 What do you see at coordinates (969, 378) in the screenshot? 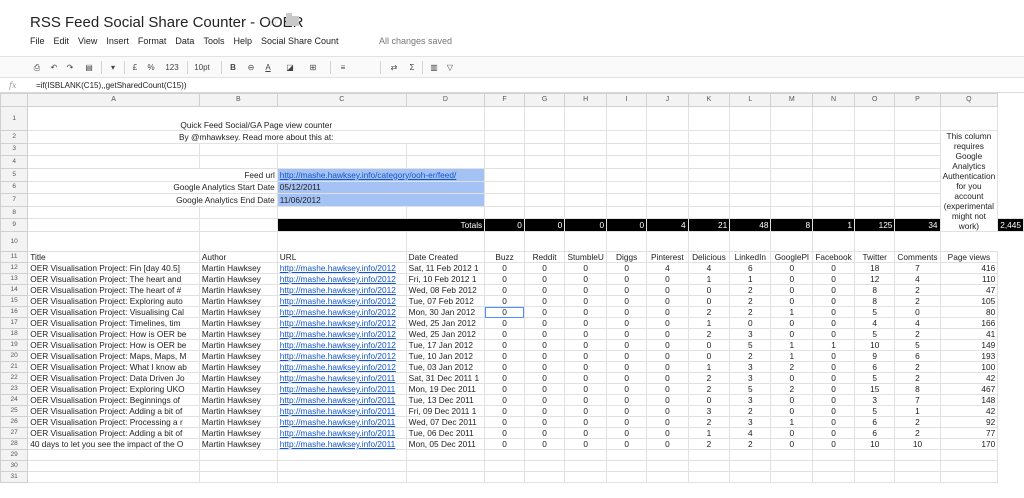
I see `cell: 42` at bounding box center [969, 378].